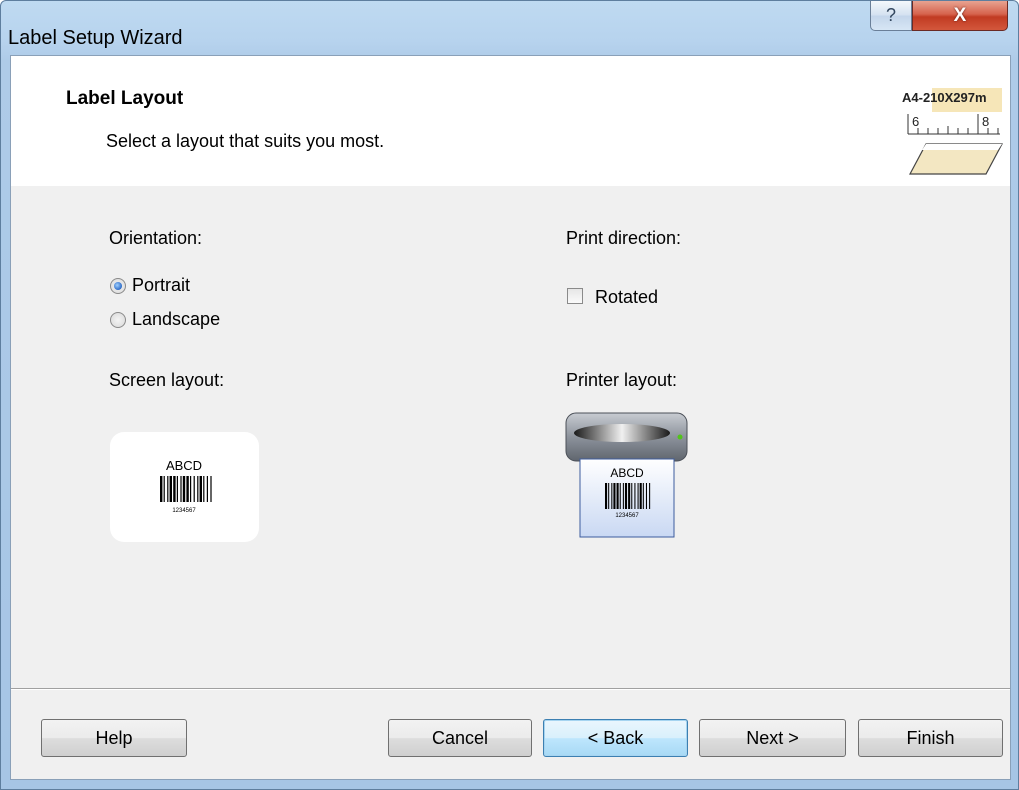 This screenshot has height=790, width=1019. What do you see at coordinates (95, 38) in the screenshot?
I see `window-title: Label Setup Wizard` at bounding box center [95, 38].